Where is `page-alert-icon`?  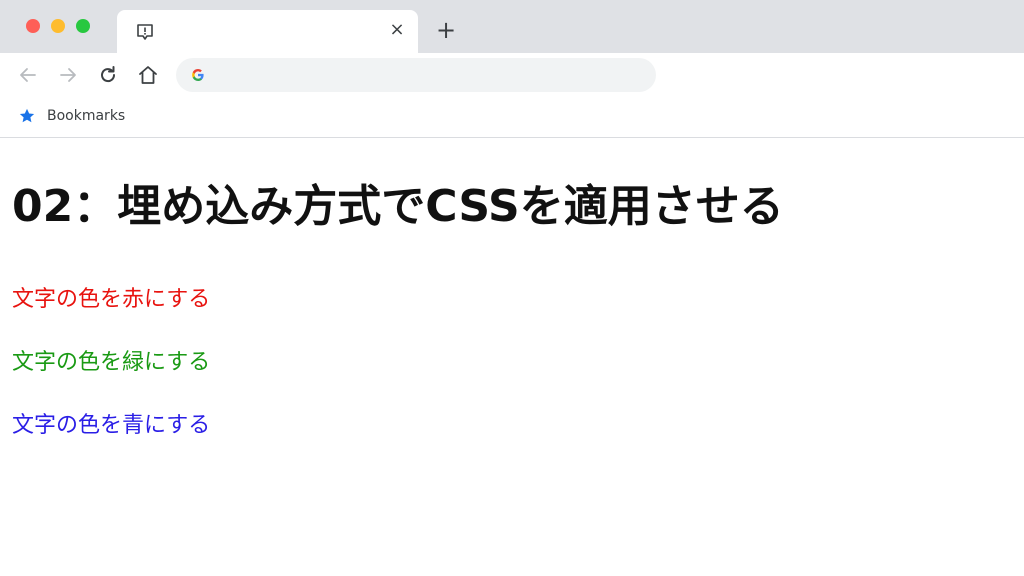
page-alert-icon is located at coordinates (145, 32).